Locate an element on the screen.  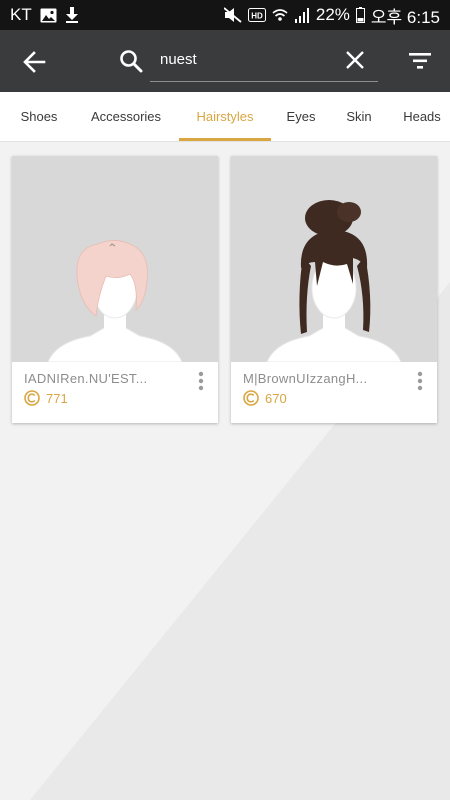
status-left: KT is located at coordinates (44, 15).